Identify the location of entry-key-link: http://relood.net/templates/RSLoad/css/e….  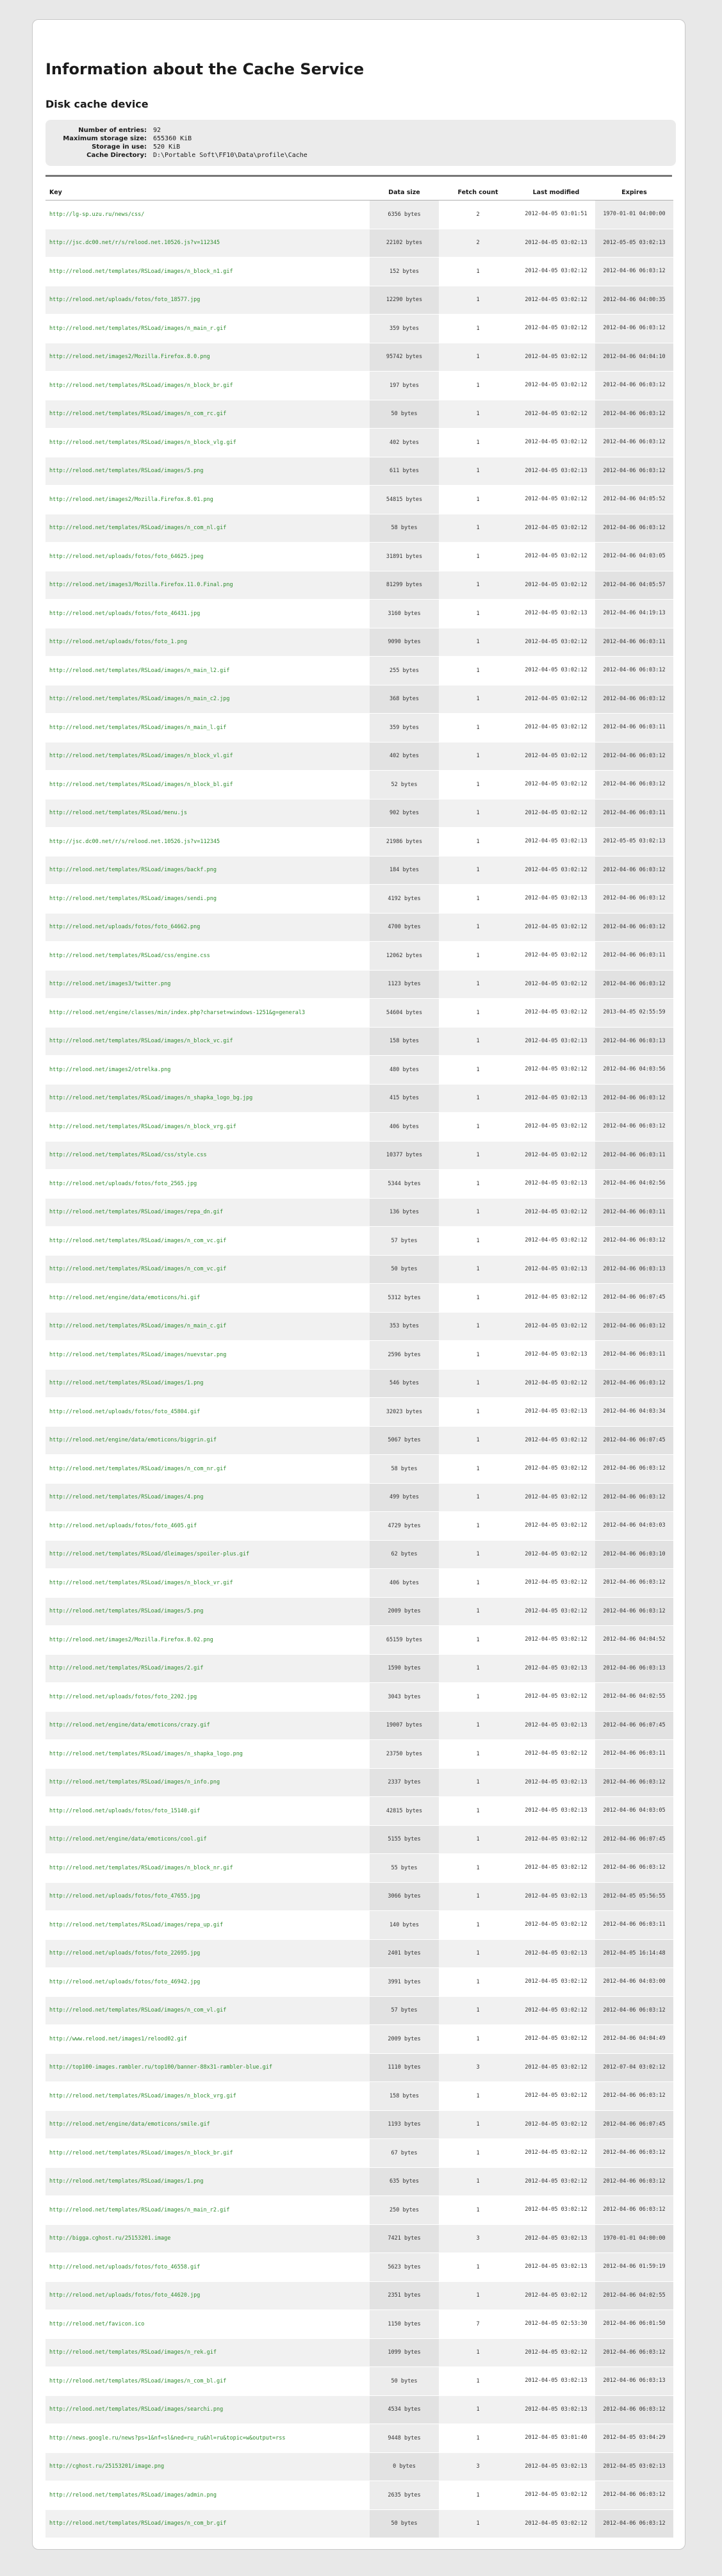
(129, 956).